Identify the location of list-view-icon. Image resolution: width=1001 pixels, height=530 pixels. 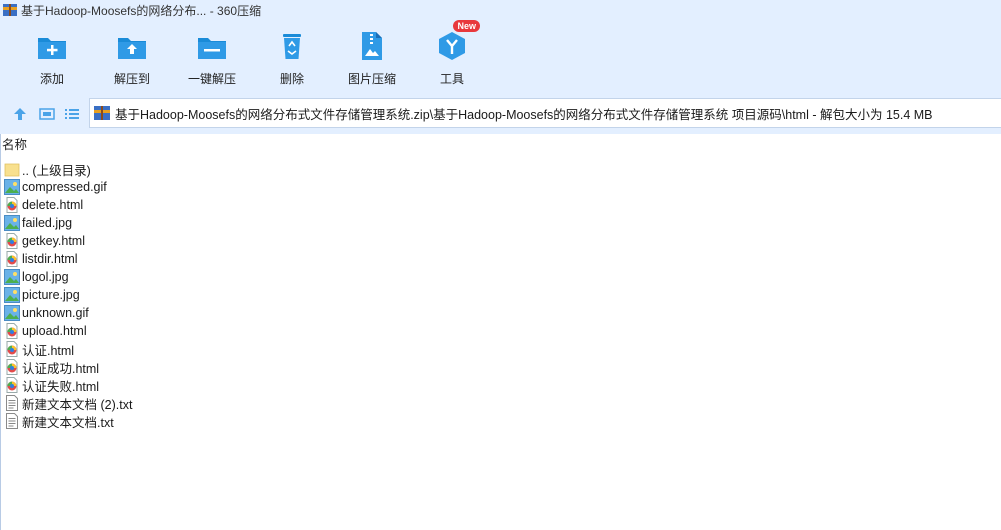
(72, 114).